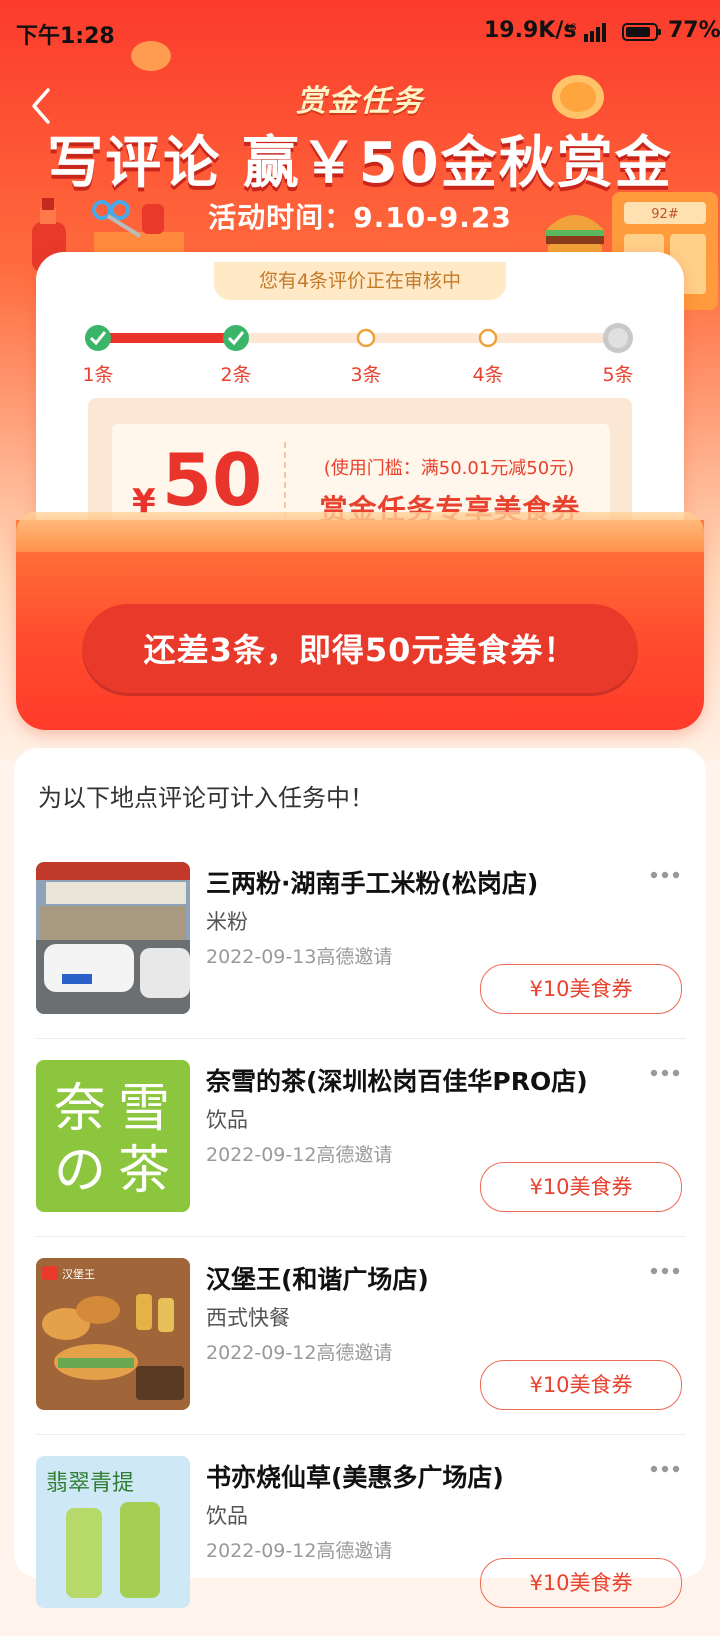 This screenshot has width=720, height=1636. Describe the element at coordinates (78, 1274) in the screenshot. I see `svg-text: 汉堡王` at that location.